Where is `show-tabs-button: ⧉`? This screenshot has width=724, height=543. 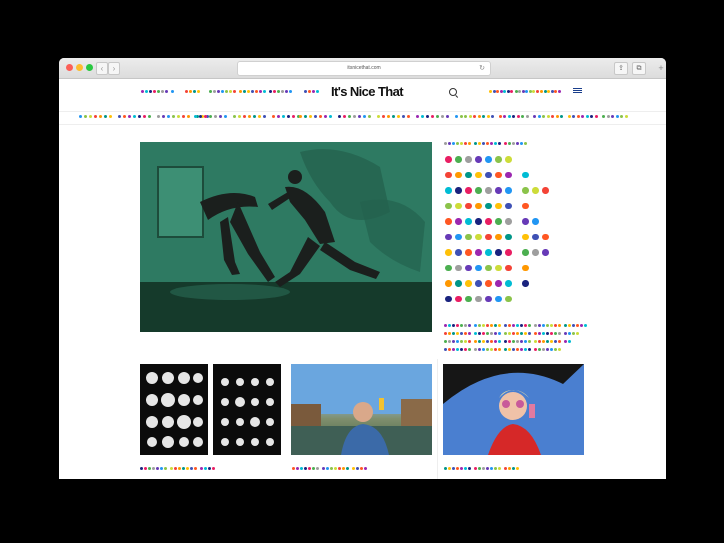
show-tabs-button: ⧉ is located at coordinates (639, 68).